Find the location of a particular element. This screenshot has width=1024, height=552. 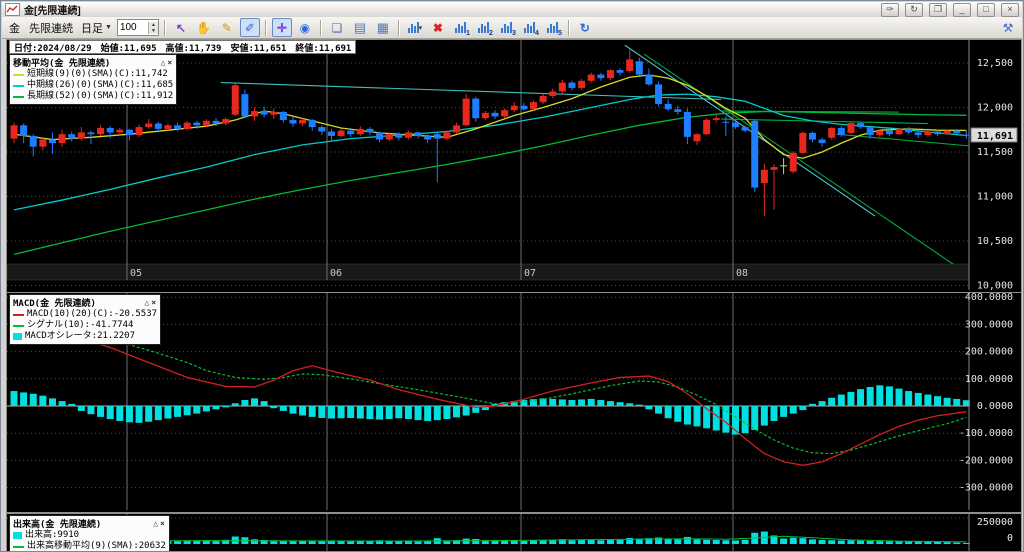

app-icon is located at coordinates (12, 9).